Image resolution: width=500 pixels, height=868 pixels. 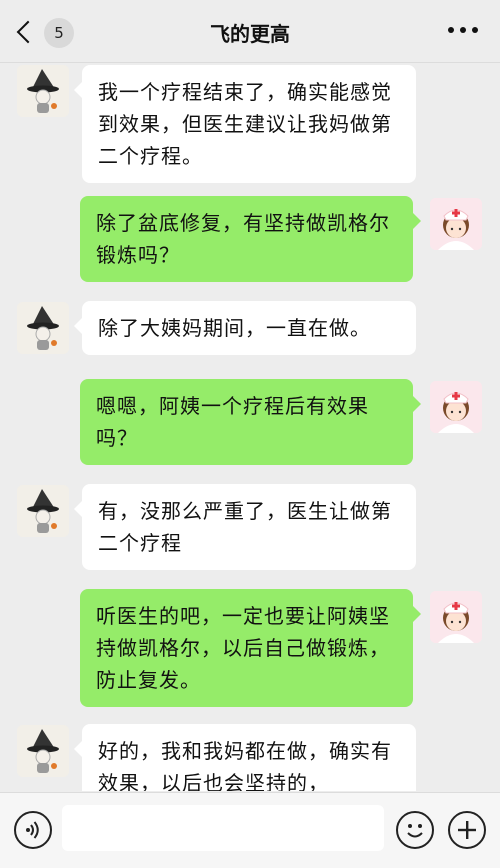 I want to click on voice-button, so click(x=33, y=830).